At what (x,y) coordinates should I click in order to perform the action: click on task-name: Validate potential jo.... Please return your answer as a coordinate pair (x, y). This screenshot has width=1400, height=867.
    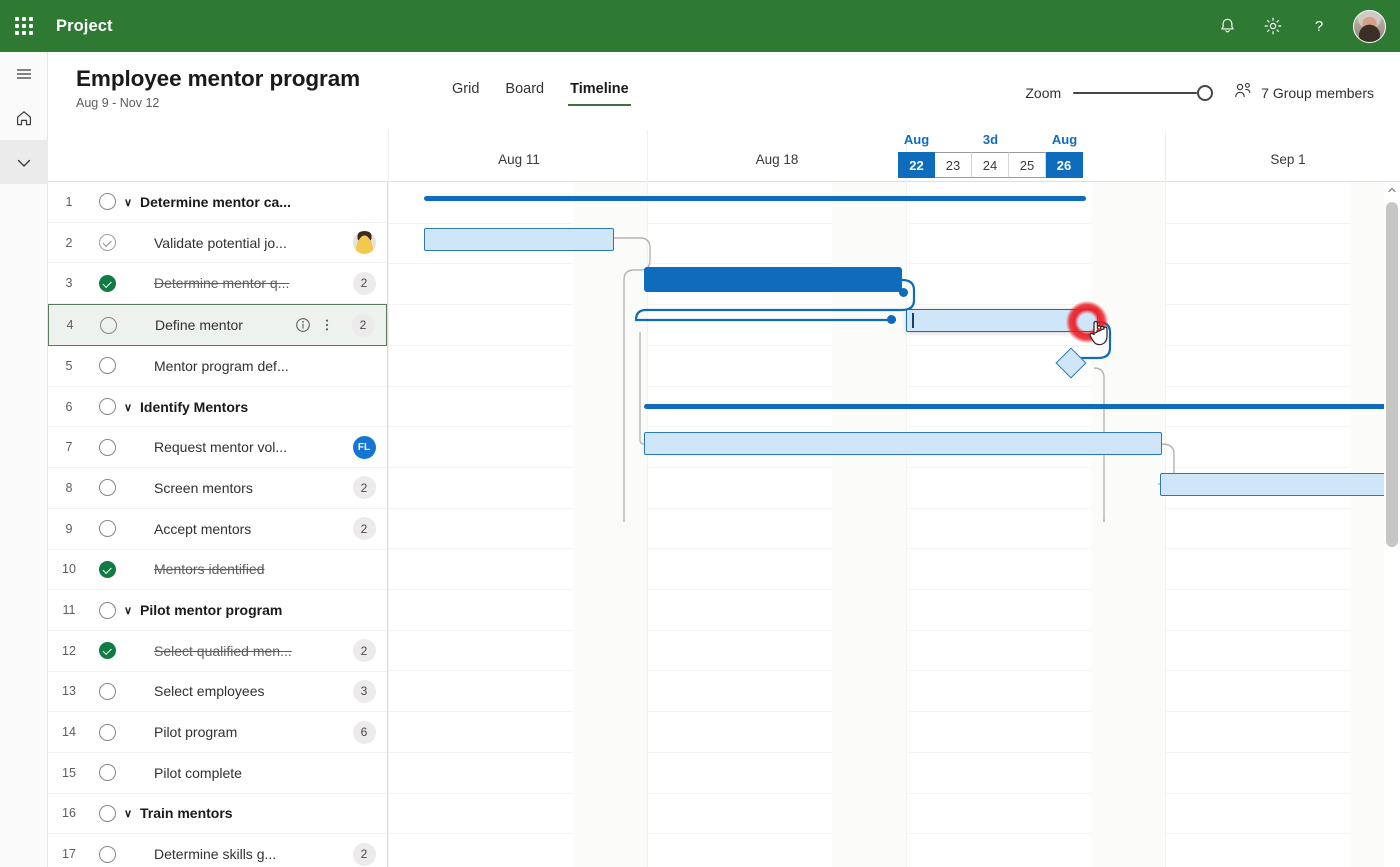
    Looking at the image, I should click on (232, 243).